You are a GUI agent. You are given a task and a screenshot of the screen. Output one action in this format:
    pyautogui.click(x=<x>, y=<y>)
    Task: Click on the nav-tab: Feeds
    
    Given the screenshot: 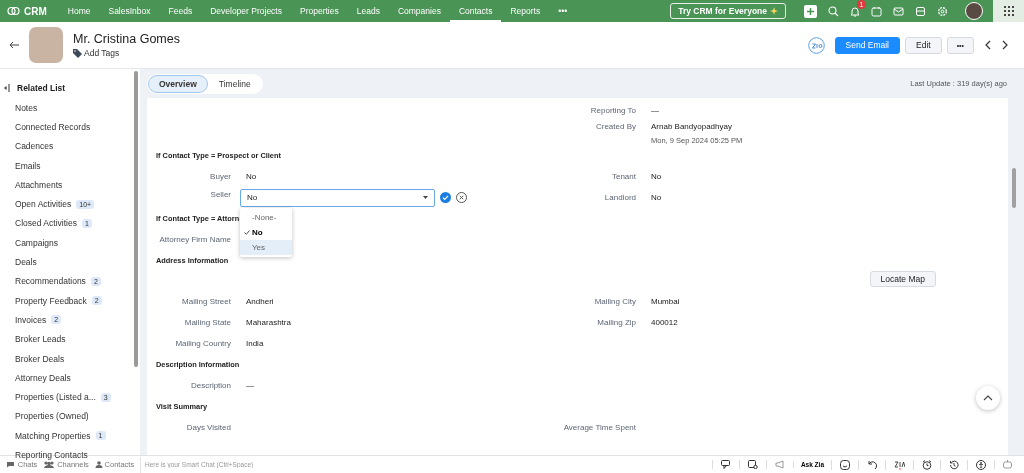 What is the action you would take?
    pyautogui.click(x=180, y=11)
    